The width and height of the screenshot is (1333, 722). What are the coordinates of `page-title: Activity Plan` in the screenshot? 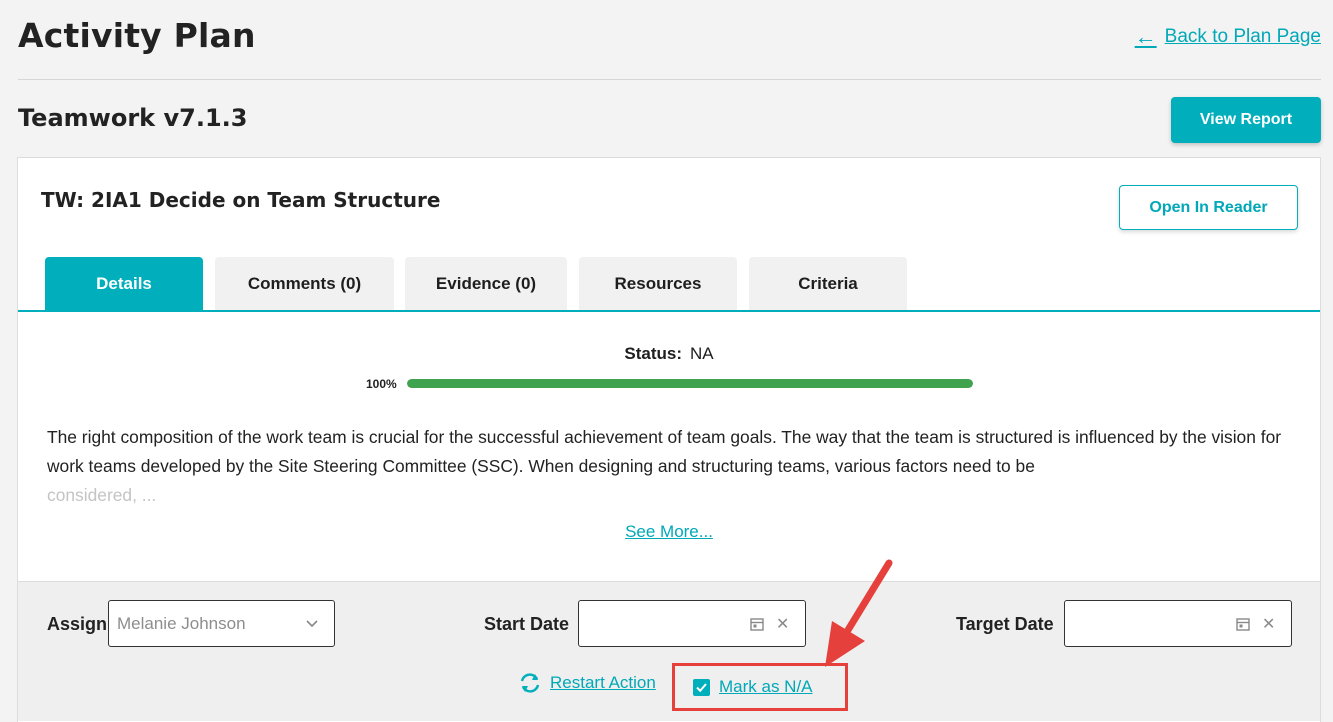 It's located at (137, 35).